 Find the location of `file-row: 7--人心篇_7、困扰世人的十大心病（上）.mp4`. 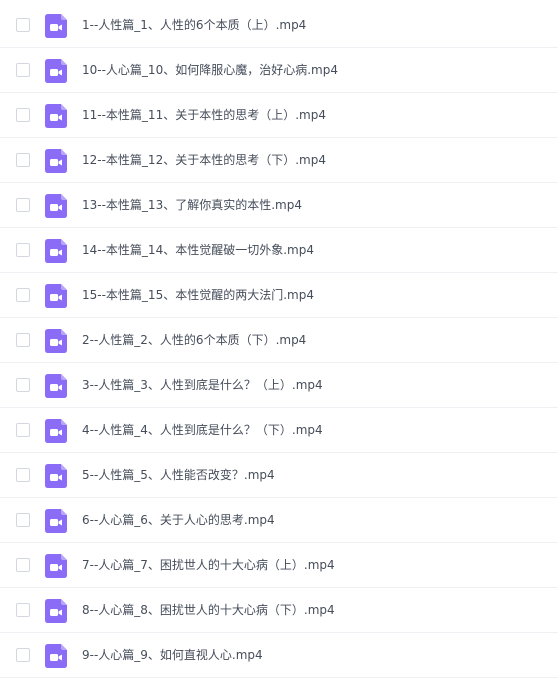

file-row: 7--人心篇_7、困扰世人的十大心病（上）.mp4 is located at coordinates (279, 565).